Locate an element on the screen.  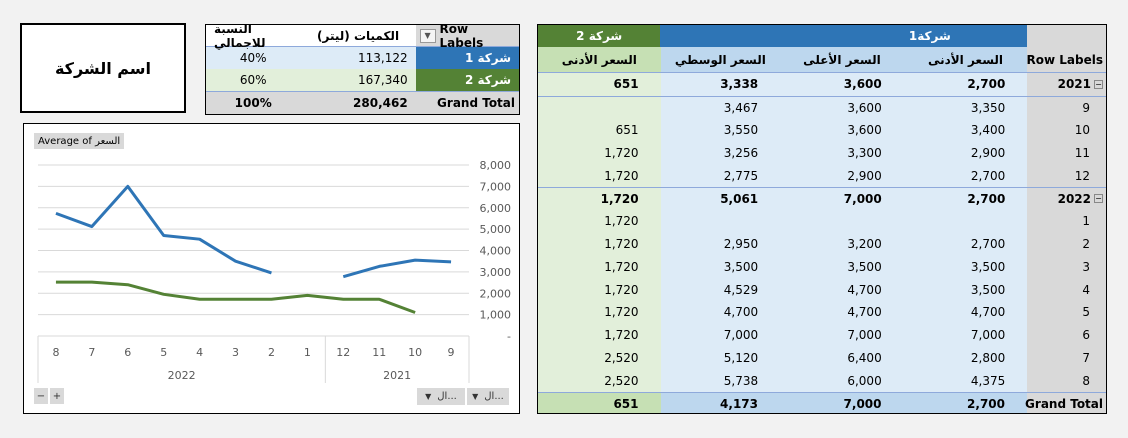
row-label: 1 is located at coordinates (1066, 221).